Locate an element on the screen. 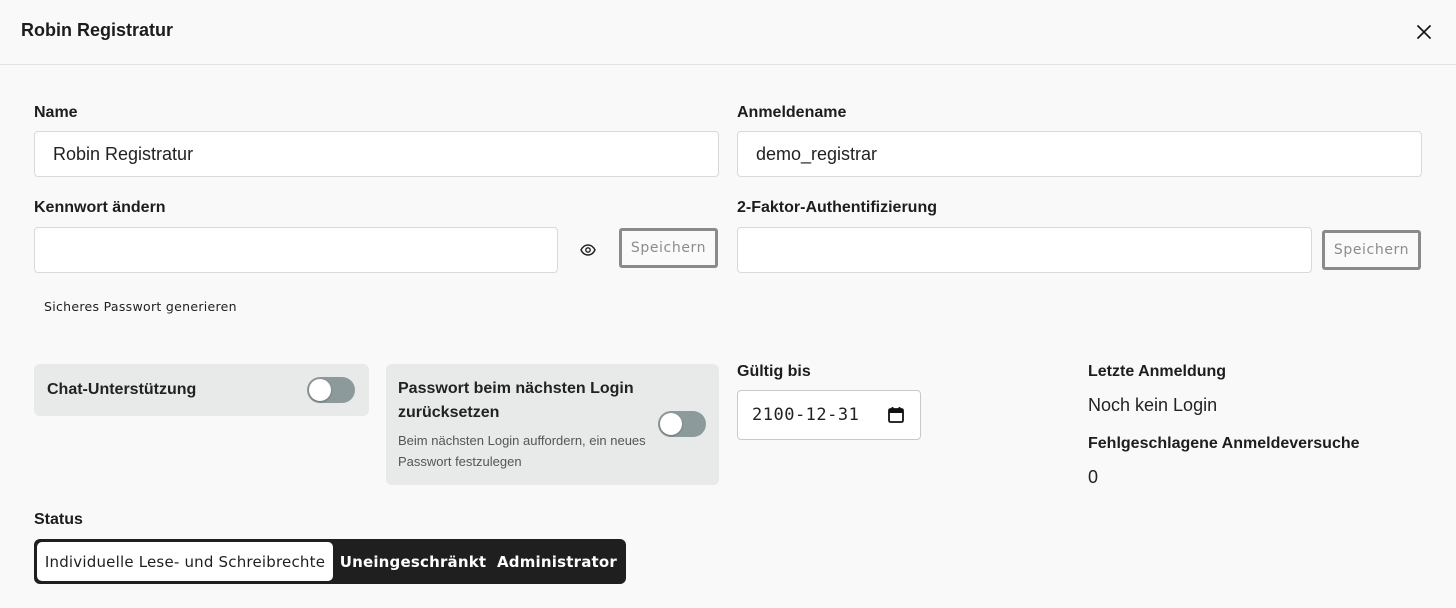  name-label: Name is located at coordinates (56, 112).